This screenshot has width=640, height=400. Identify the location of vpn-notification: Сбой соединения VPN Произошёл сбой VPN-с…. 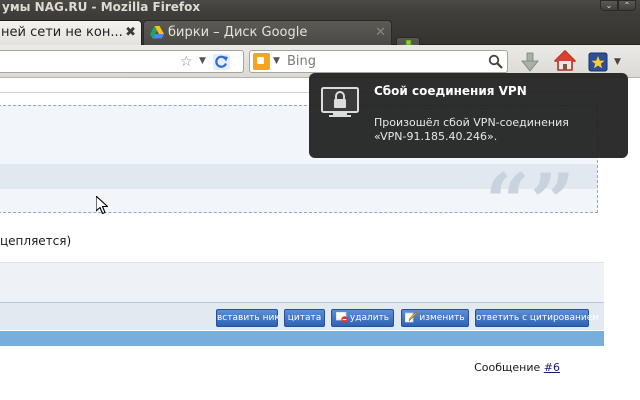
(468, 115).